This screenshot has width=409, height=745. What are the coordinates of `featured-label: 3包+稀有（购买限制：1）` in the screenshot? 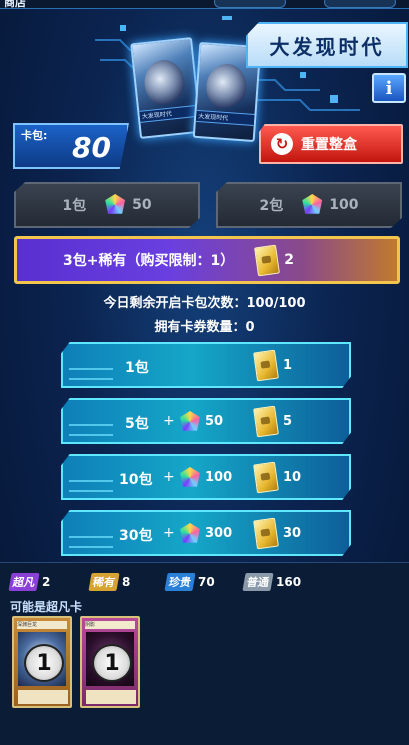 It's located at (149, 261).